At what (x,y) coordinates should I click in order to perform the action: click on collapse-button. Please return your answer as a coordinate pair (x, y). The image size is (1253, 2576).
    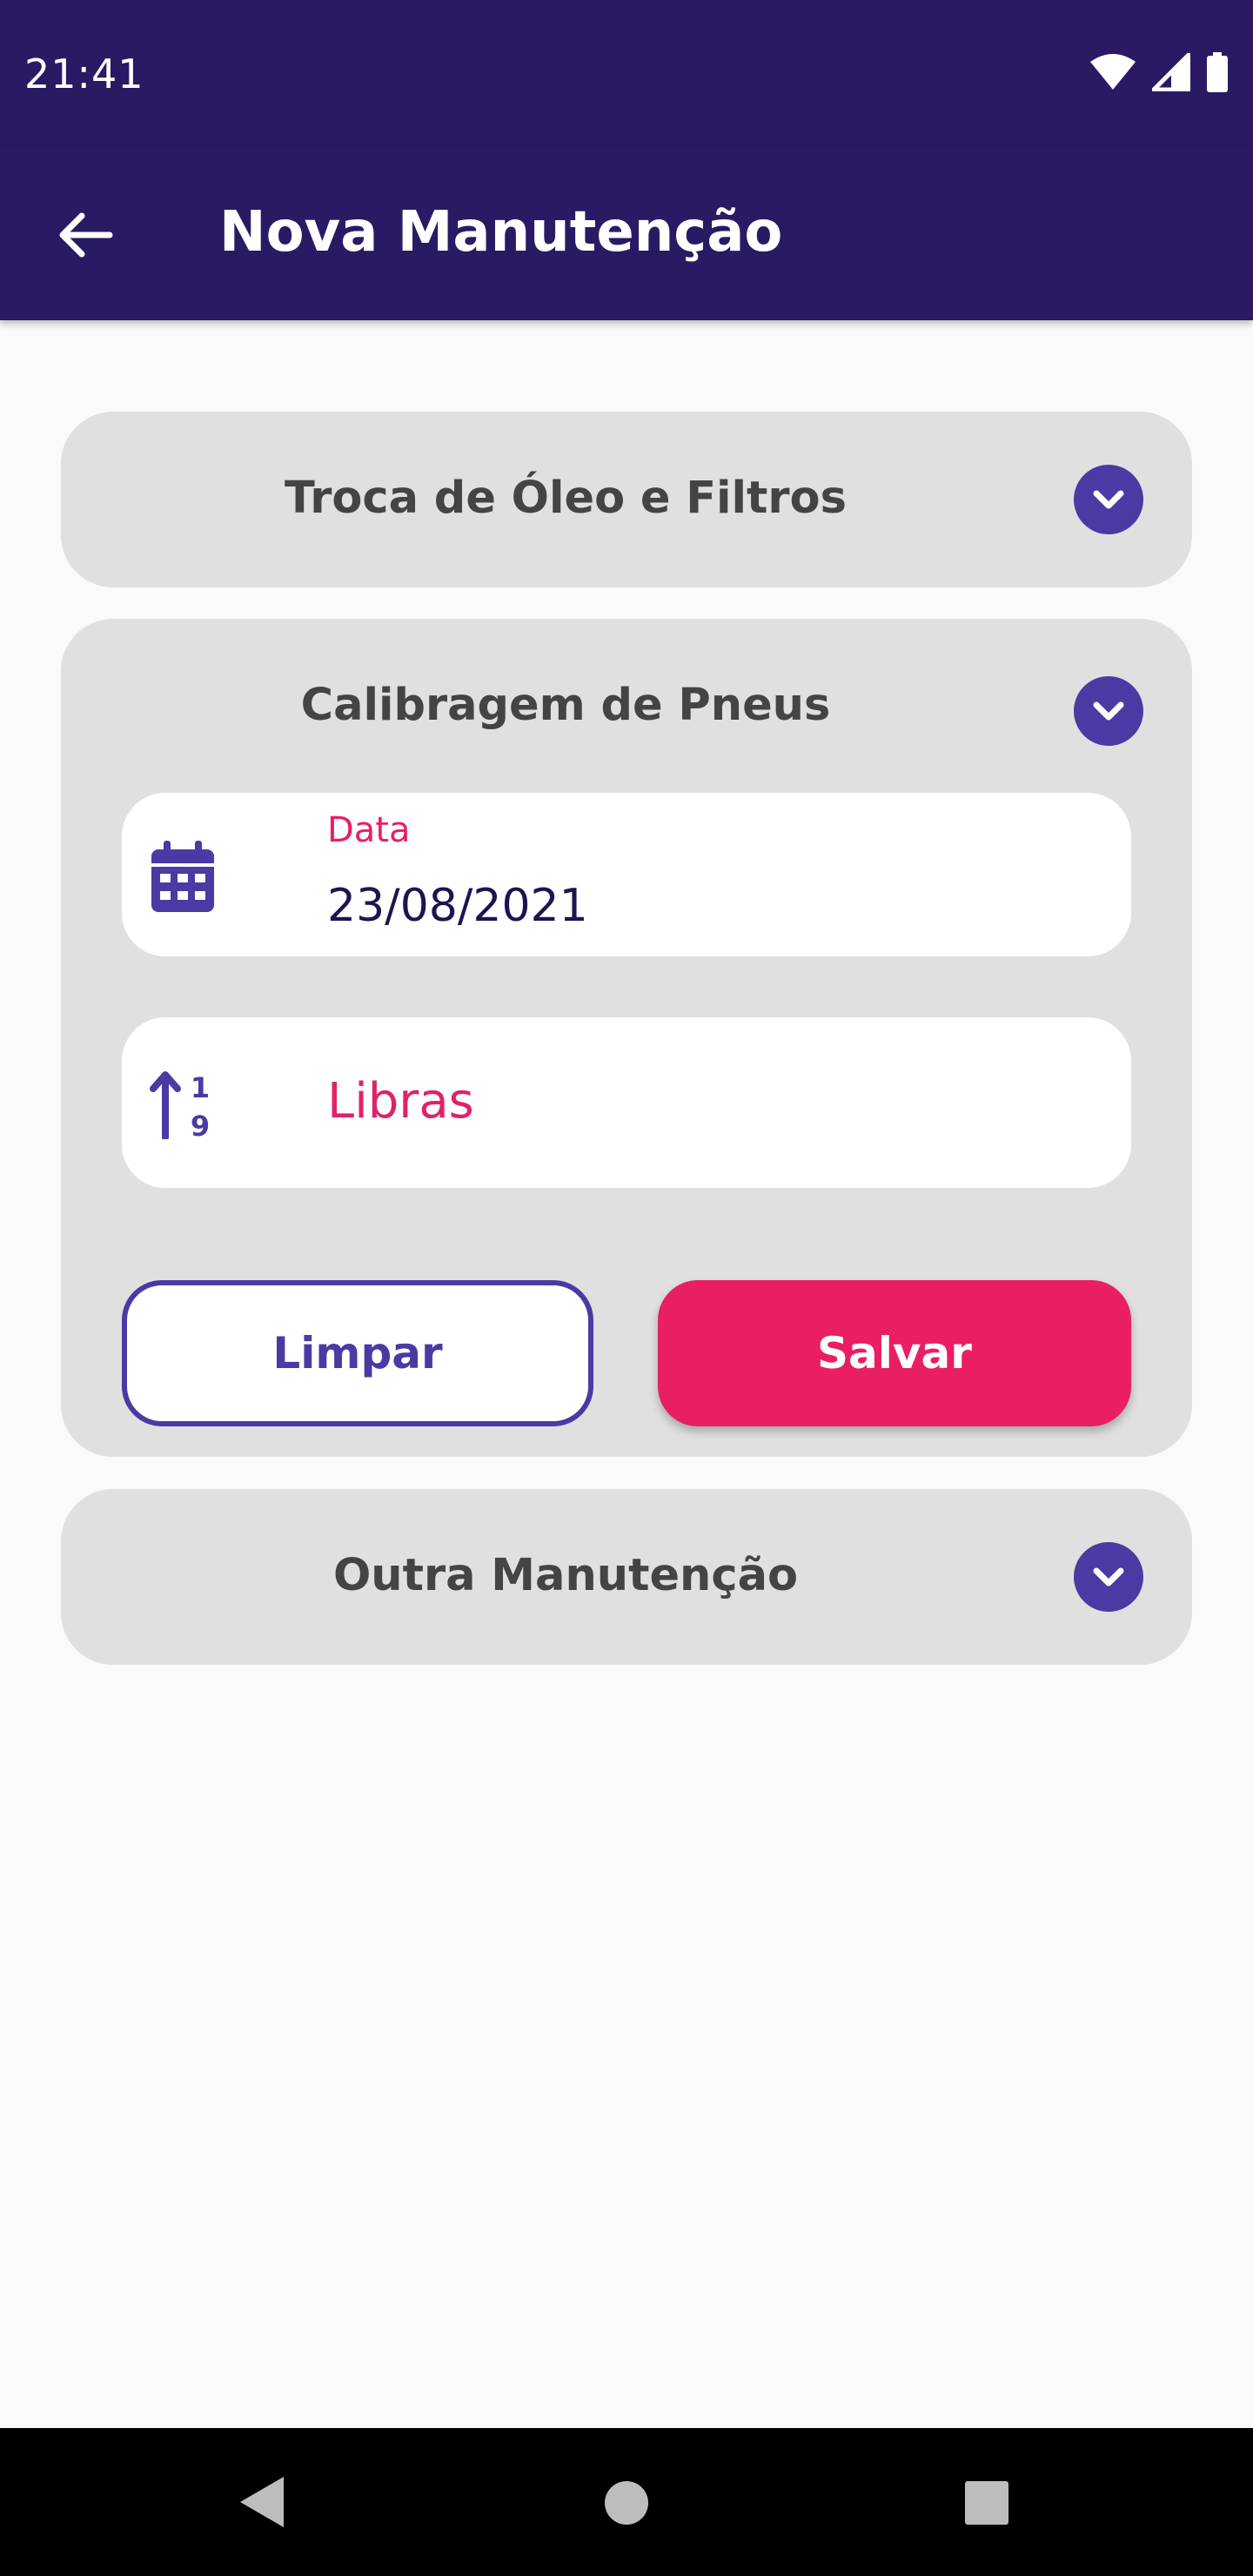
    Looking at the image, I should click on (1108, 711).